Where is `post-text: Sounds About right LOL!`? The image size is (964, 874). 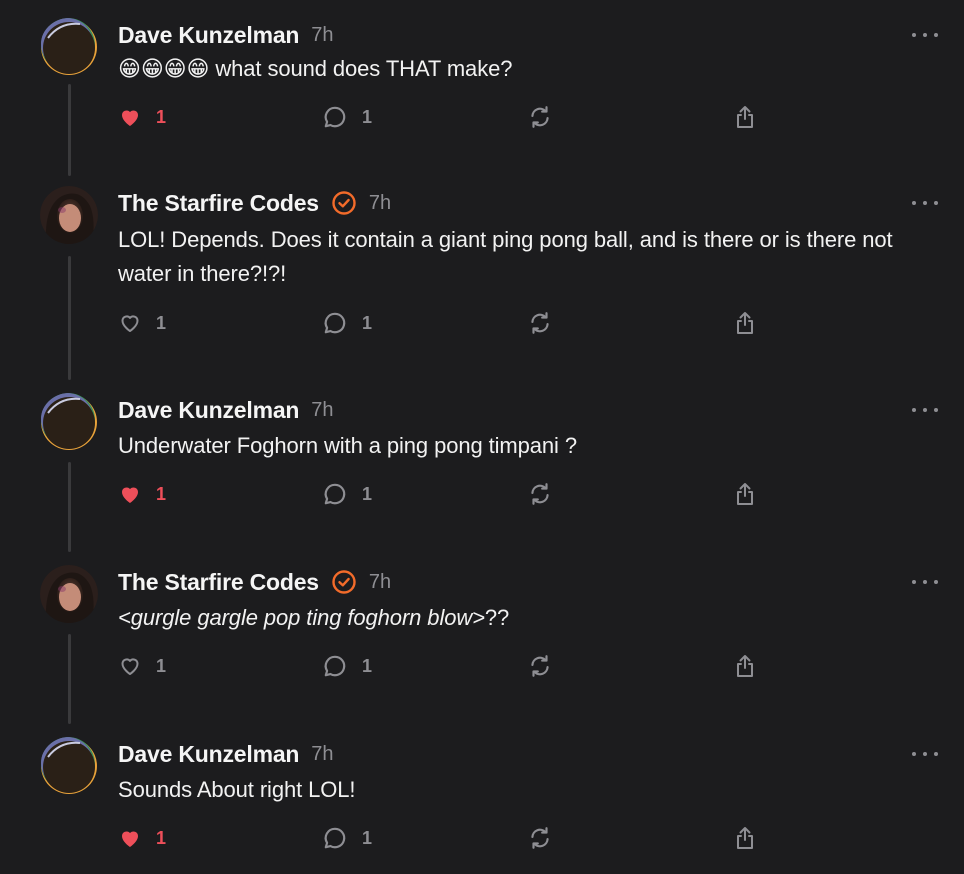 post-text: Sounds About right LOL! is located at coordinates (237, 789).